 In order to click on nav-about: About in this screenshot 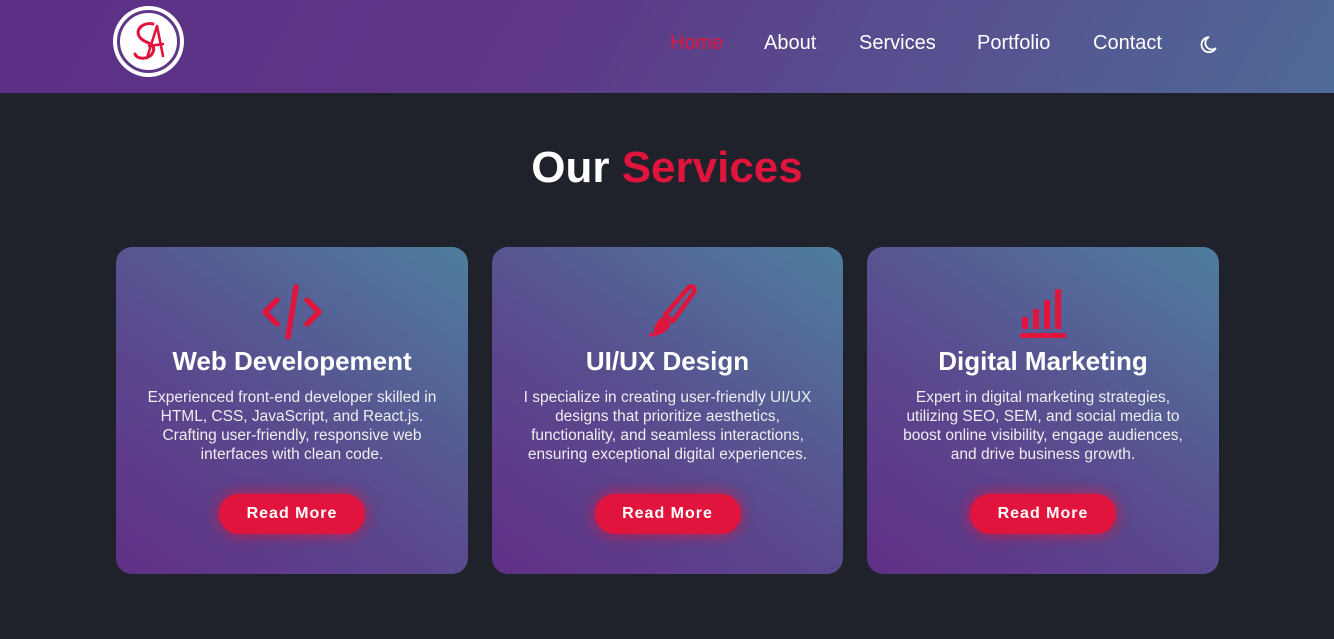, I will do `click(790, 43)`.